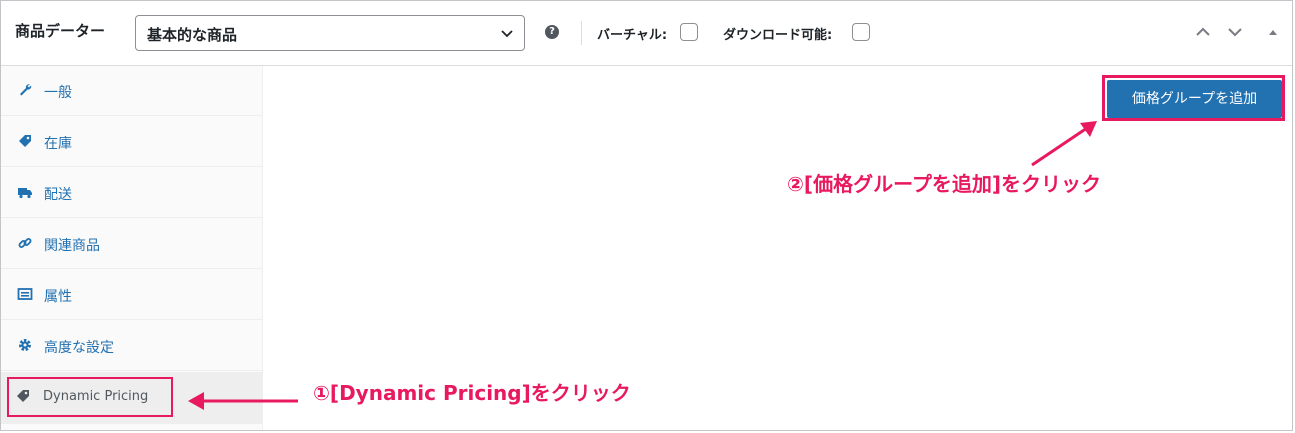  I want to click on panel-title: 商品データー, so click(60, 31).